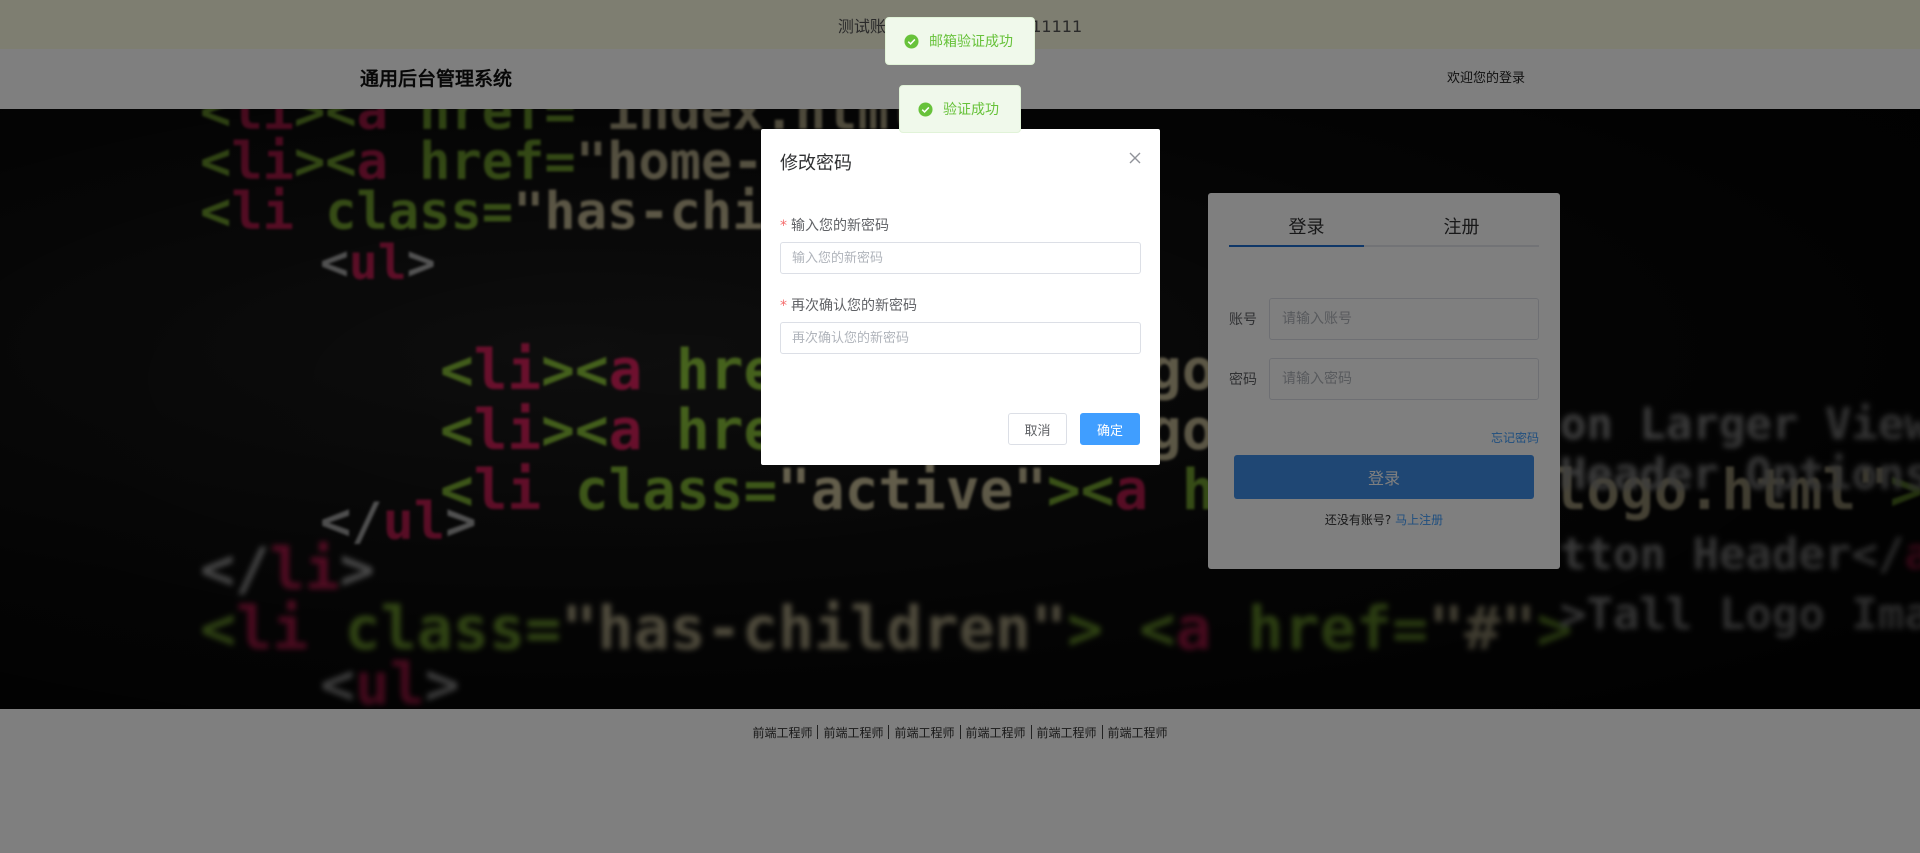 Image resolution: width=1920 pixels, height=853 pixels. I want to click on confirm-password-label: * 再次确认您的新密码, so click(848, 305).